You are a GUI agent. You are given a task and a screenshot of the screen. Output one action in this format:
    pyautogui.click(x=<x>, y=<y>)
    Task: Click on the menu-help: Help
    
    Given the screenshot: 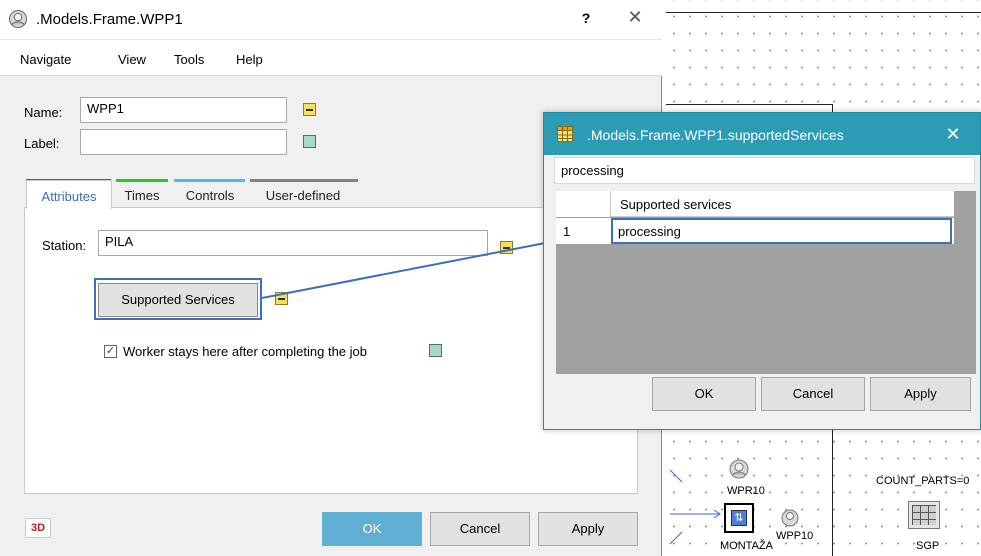 What is the action you would take?
    pyautogui.click(x=249, y=59)
    